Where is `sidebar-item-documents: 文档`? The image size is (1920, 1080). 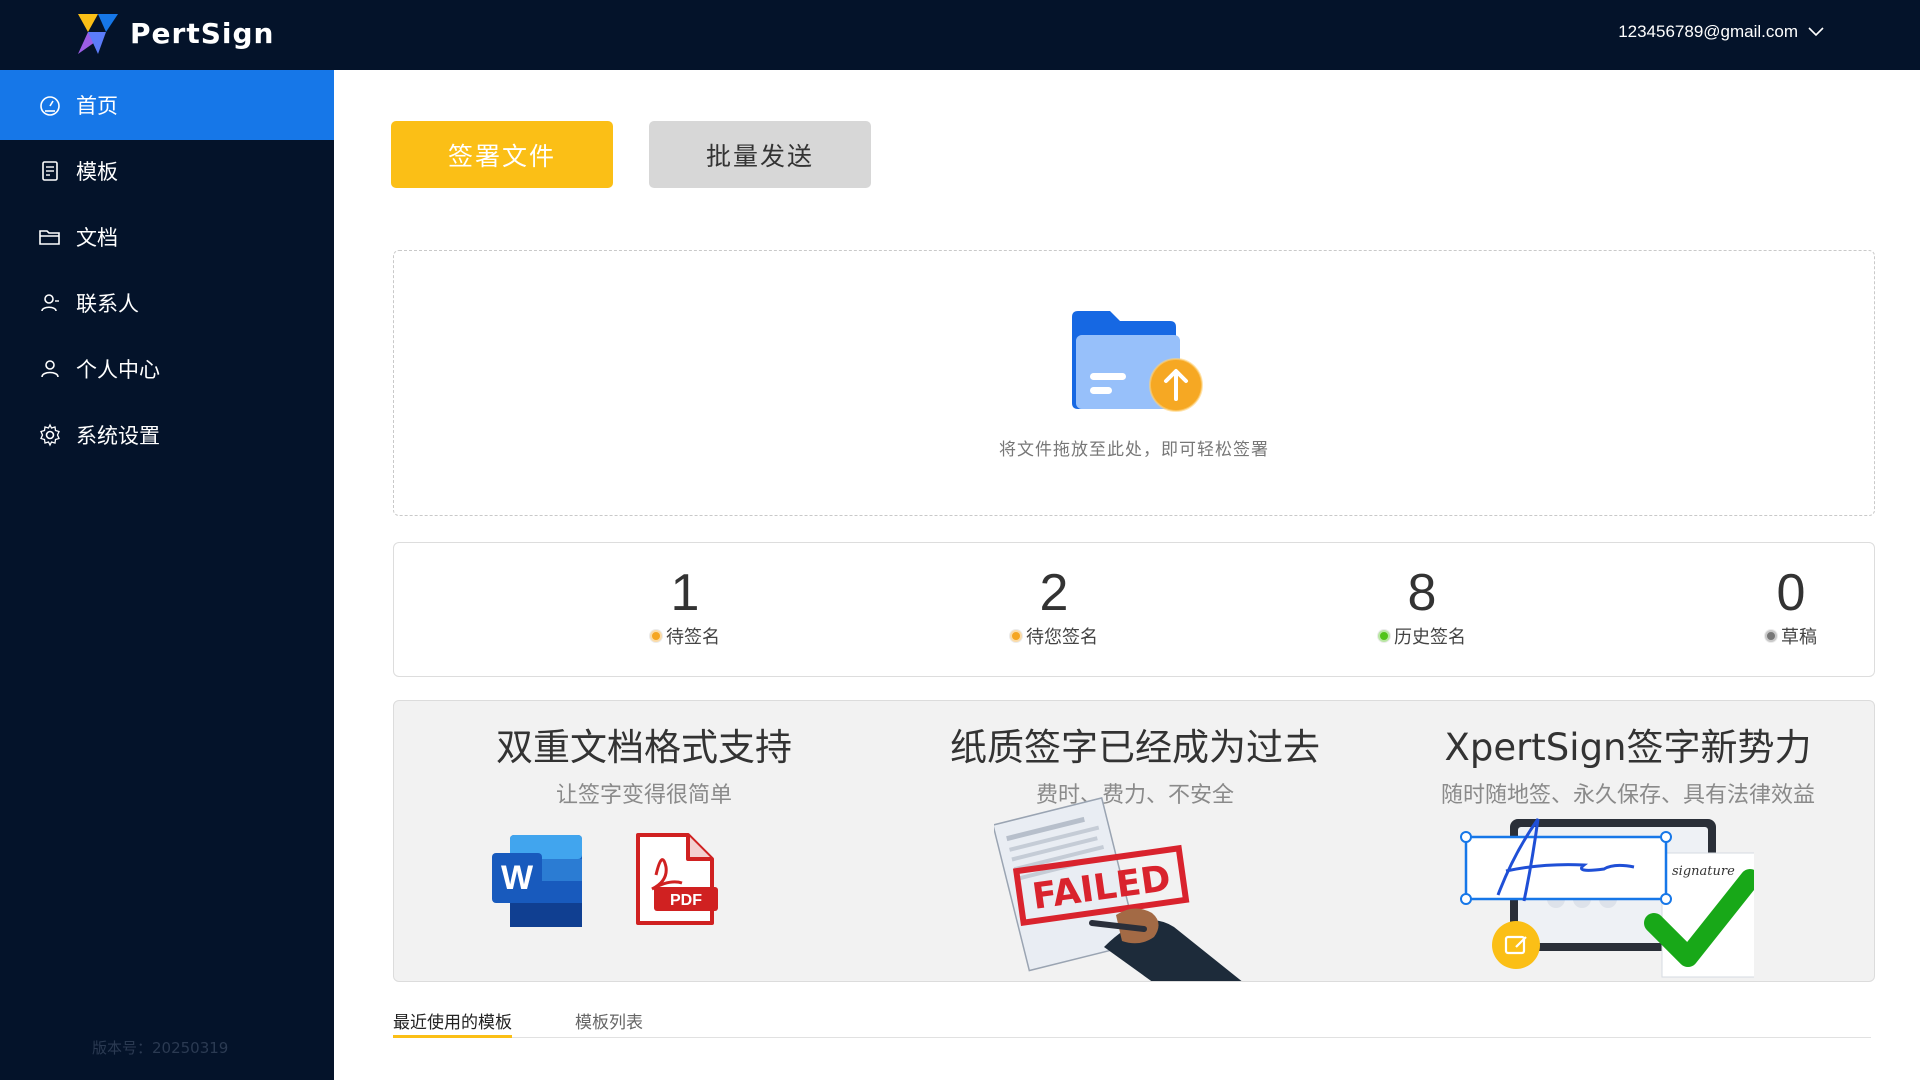 sidebar-item-documents: 文档 is located at coordinates (167, 237).